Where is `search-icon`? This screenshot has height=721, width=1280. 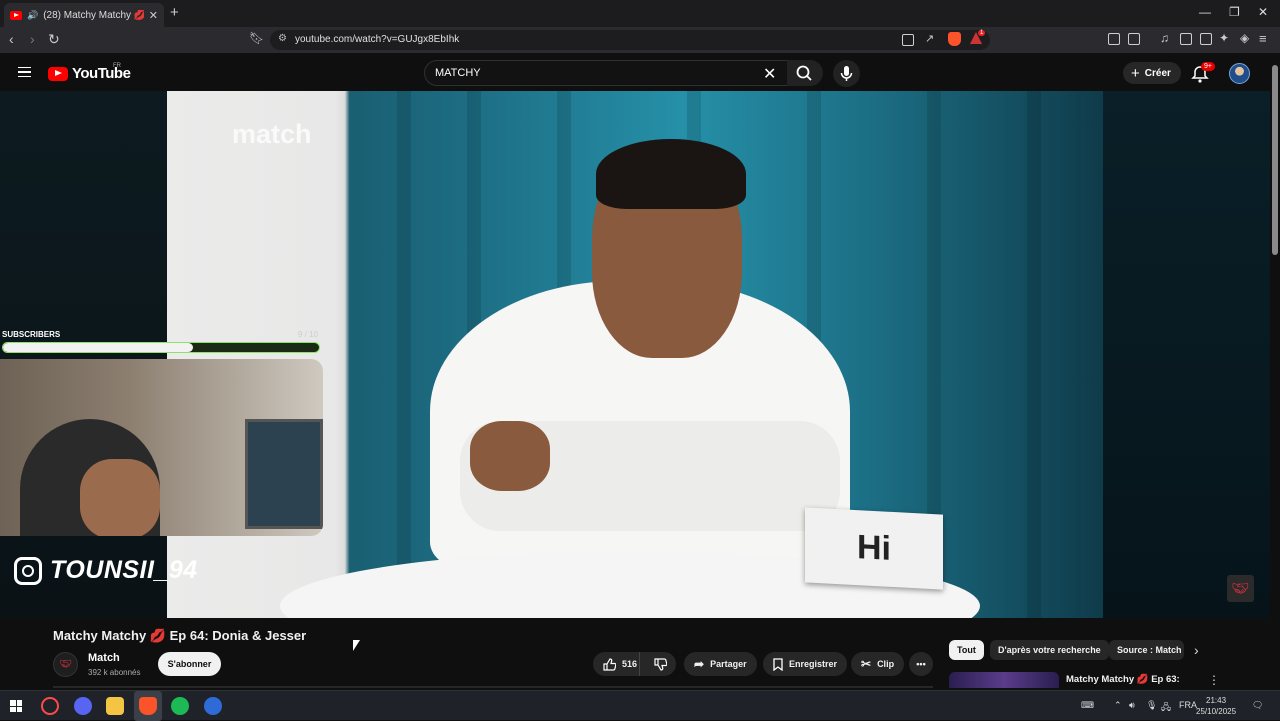 search-icon is located at coordinates (804, 73).